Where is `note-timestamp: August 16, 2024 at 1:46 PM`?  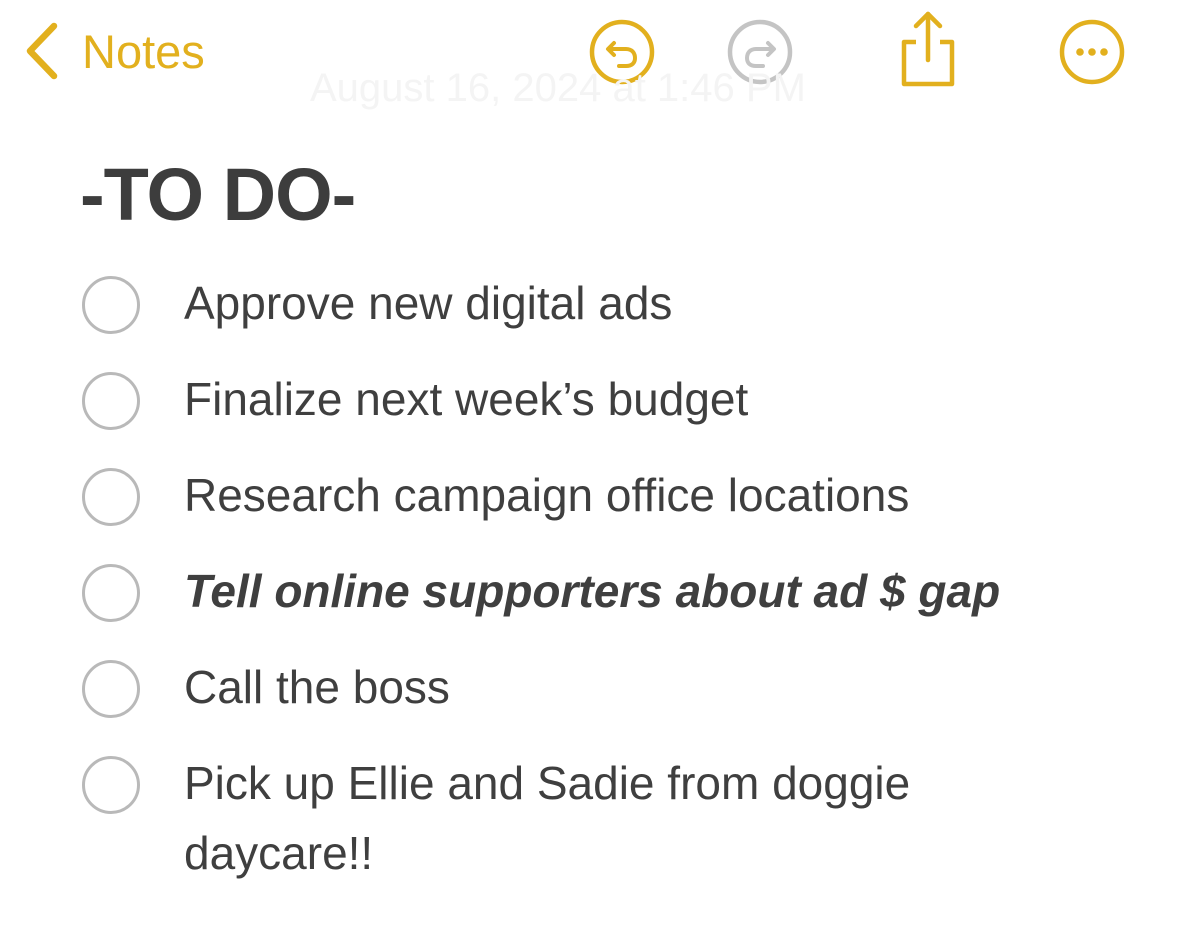 note-timestamp: August 16, 2024 at 1:46 PM is located at coordinates (558, 88).